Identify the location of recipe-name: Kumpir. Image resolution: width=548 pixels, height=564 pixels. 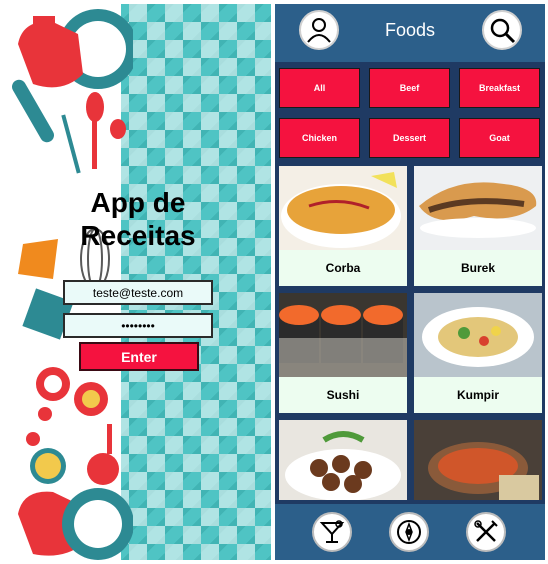
(478, 395).